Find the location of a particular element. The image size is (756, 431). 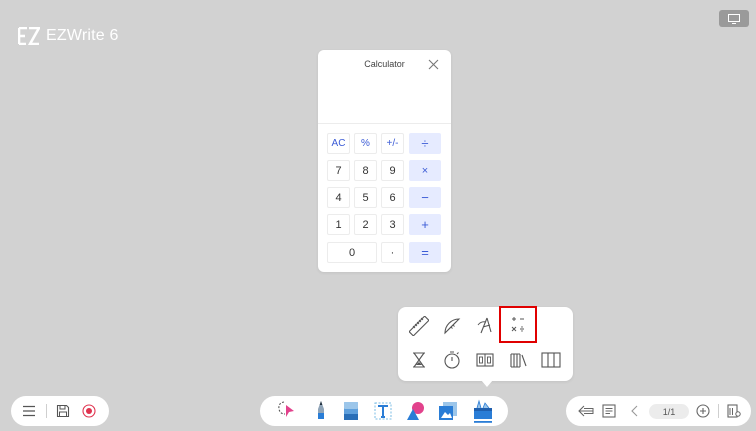

close-icon is located at coordinates (433, 64).